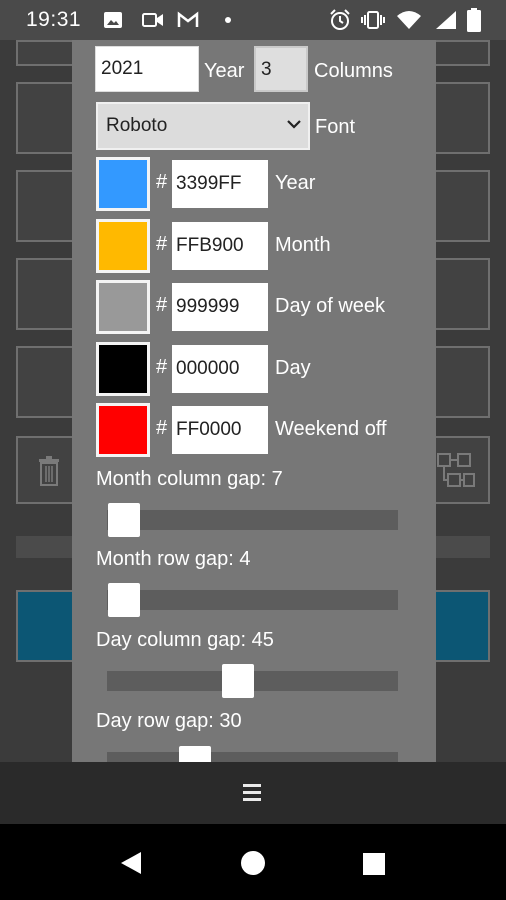 This screenshot has width=506, height=900. Describe the element at coordinates (131, 863) in the screenshot. I see `back-icon` at that location.